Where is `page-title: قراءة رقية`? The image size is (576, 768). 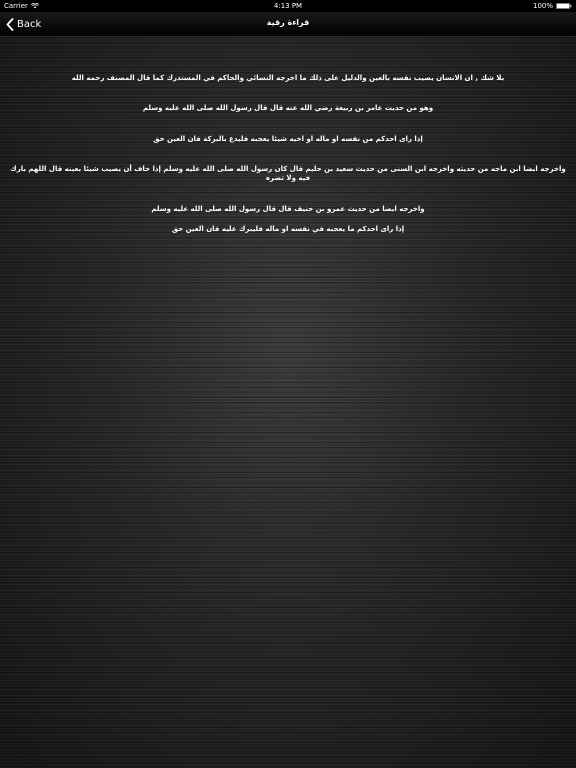
page-title: قراءة رقية is located at coordinates (288, 22).